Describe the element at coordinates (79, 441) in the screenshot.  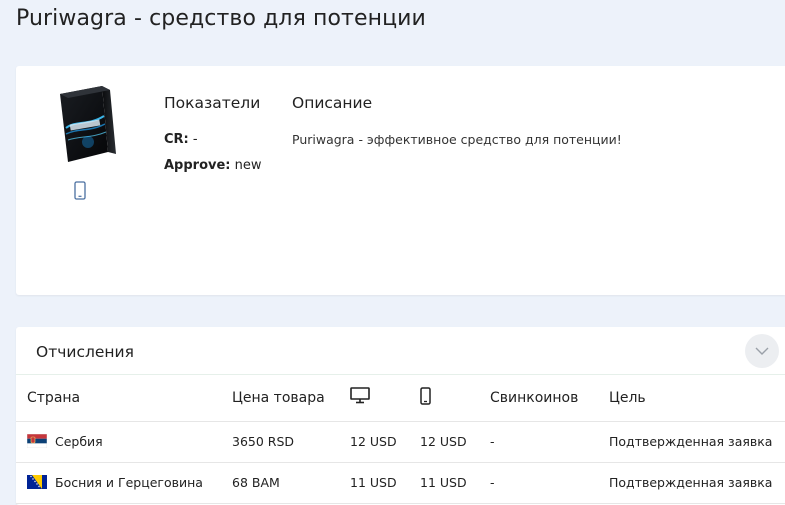
I see `country-name: Сербия` at that location.